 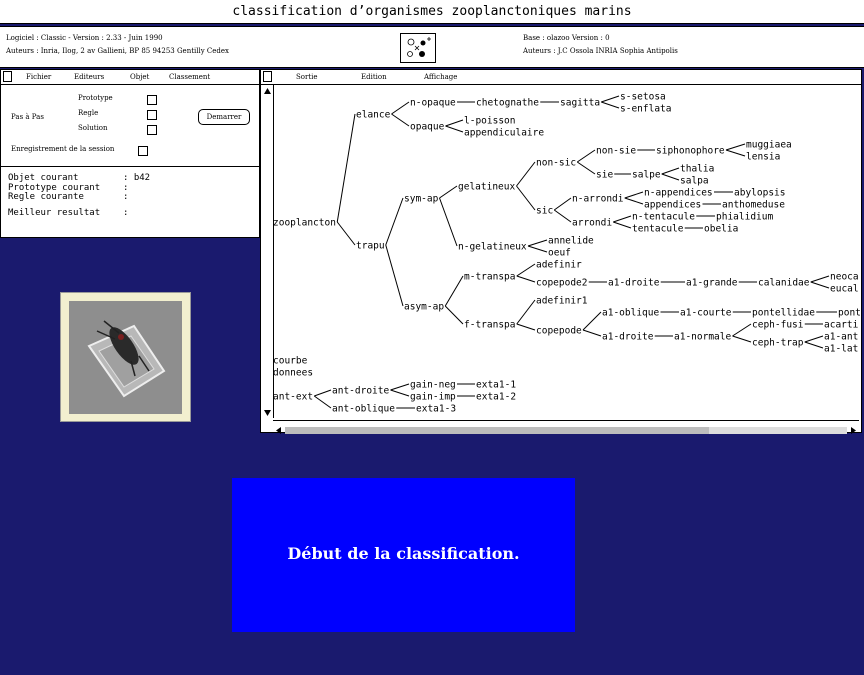 What do you see at coordinates (763, 157) in the screenshot?
I see `tree-node-lensia: lensia` at bounding box center [763, 157].